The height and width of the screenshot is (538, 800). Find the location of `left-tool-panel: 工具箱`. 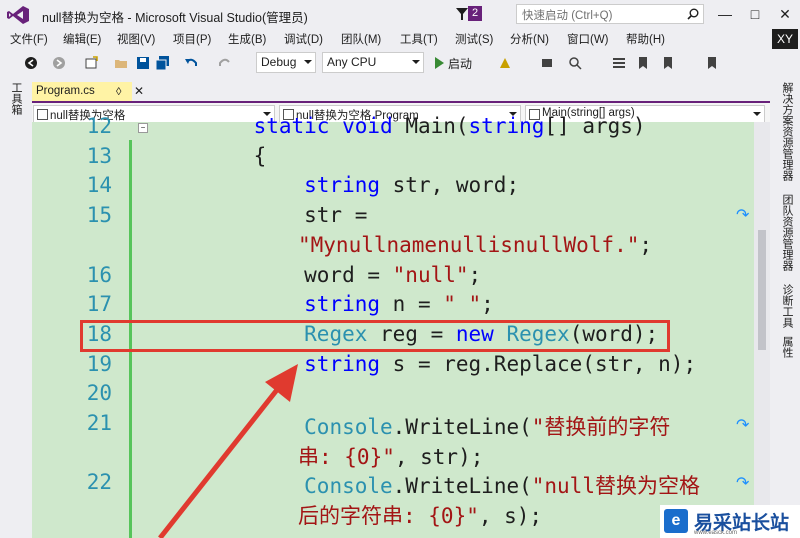

left-tool-panel: 工具箱 is located at coordinates (14, 308).